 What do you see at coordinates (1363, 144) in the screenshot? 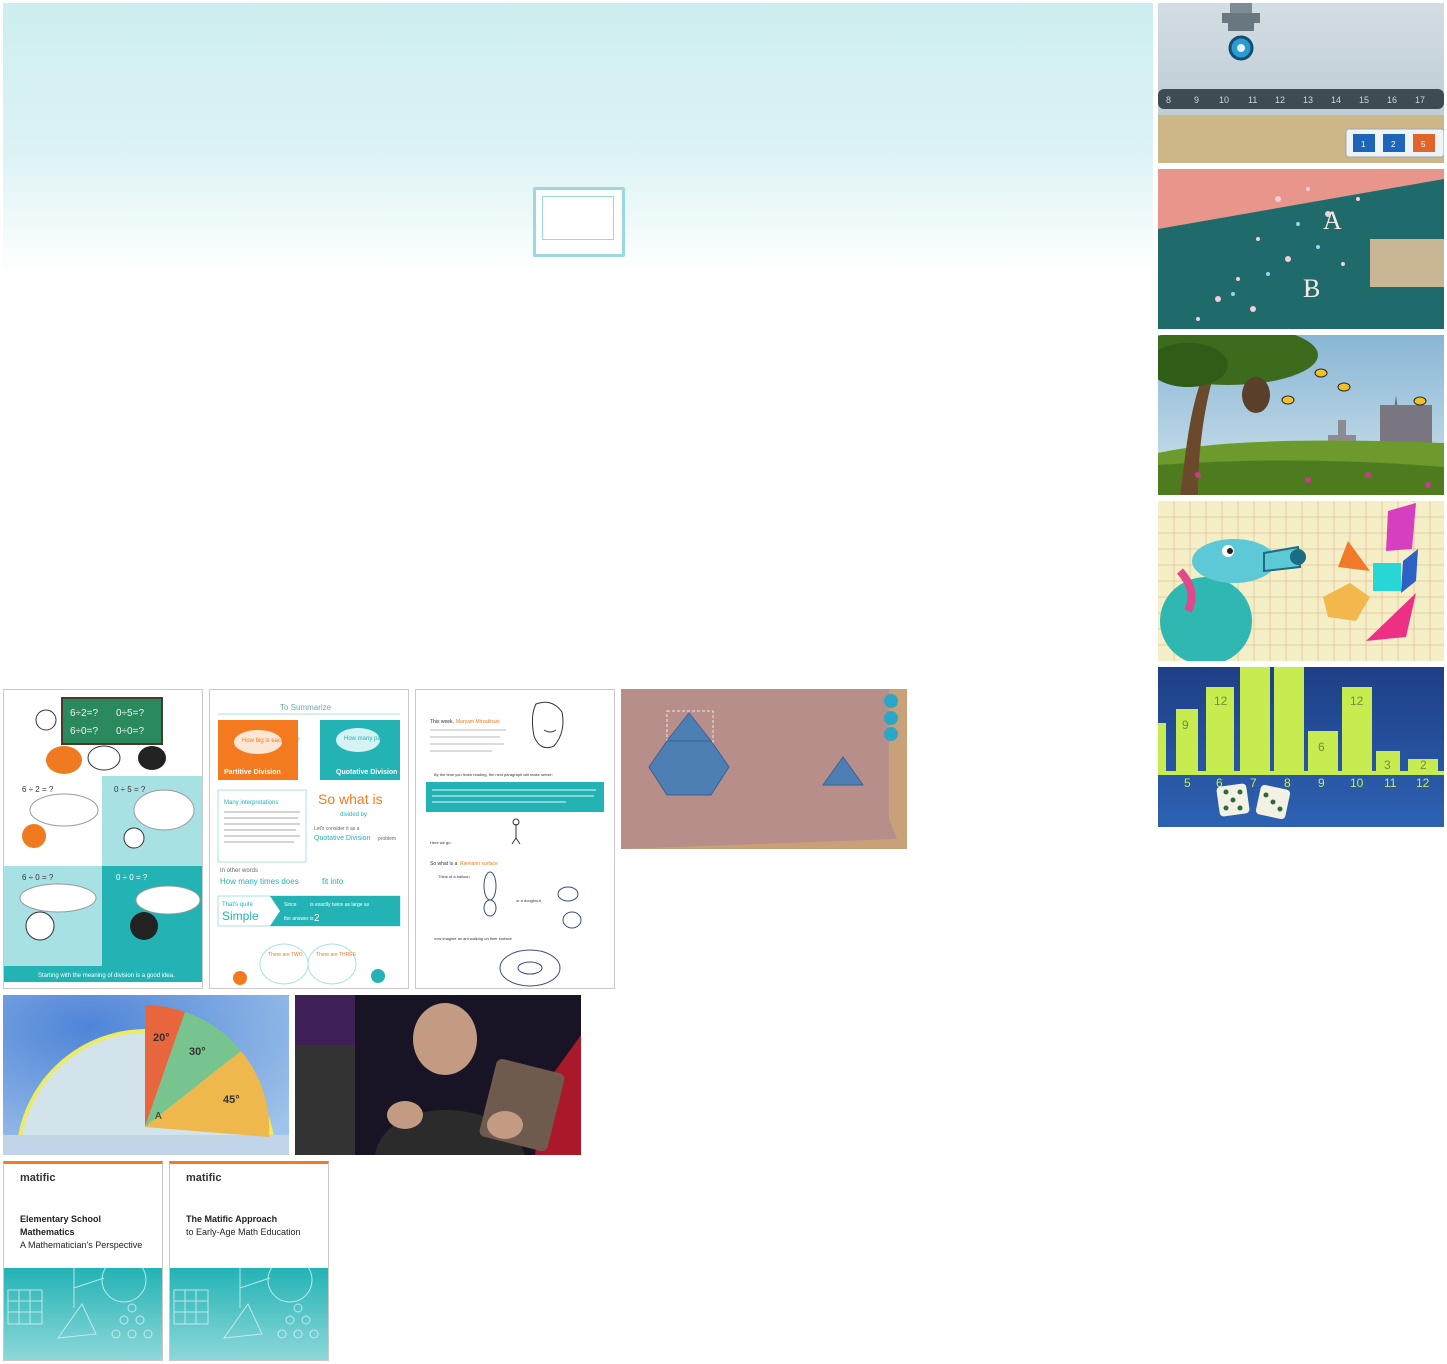
I see `jump-1-button: 1` at bounding box center [1363, 144].